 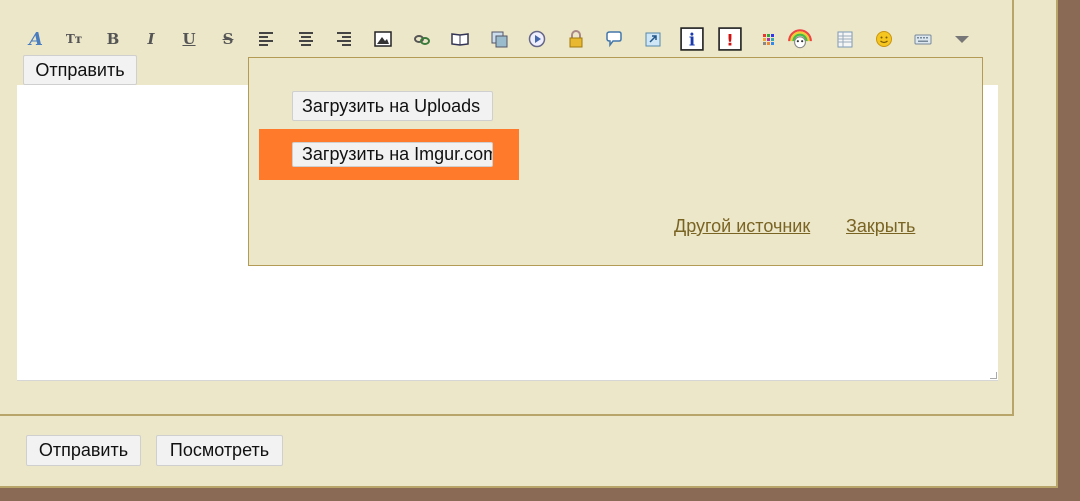 I want to click on close-link: Закрыть, so click(x=880, y=226).